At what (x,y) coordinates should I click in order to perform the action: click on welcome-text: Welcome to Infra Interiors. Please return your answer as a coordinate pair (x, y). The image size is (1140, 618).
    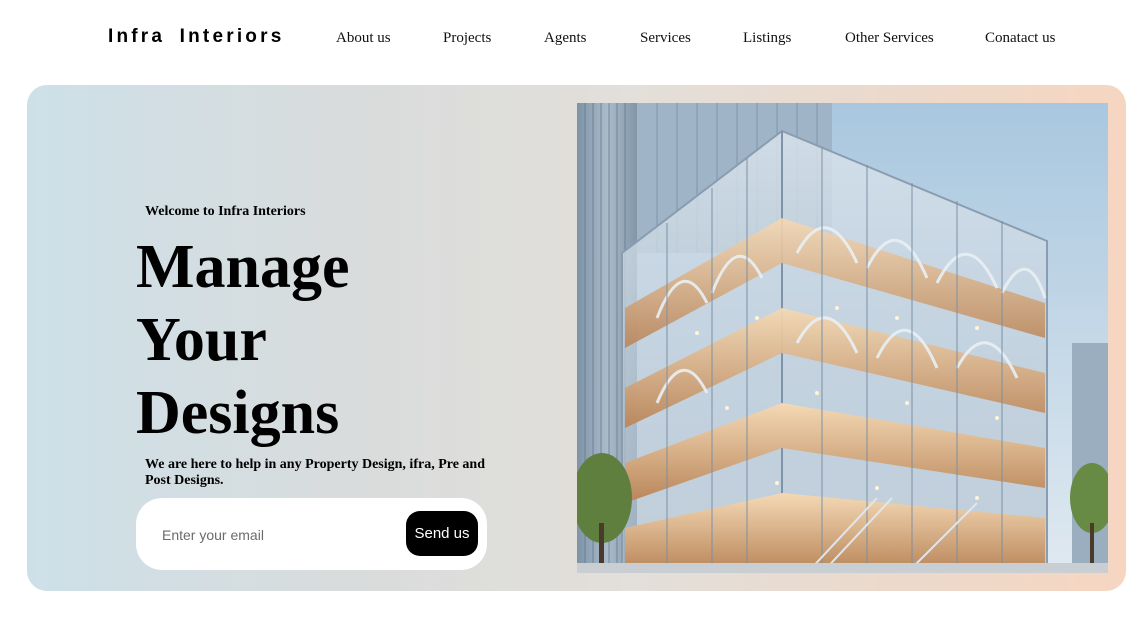
    Looking at the image, I should click on (225, 211).